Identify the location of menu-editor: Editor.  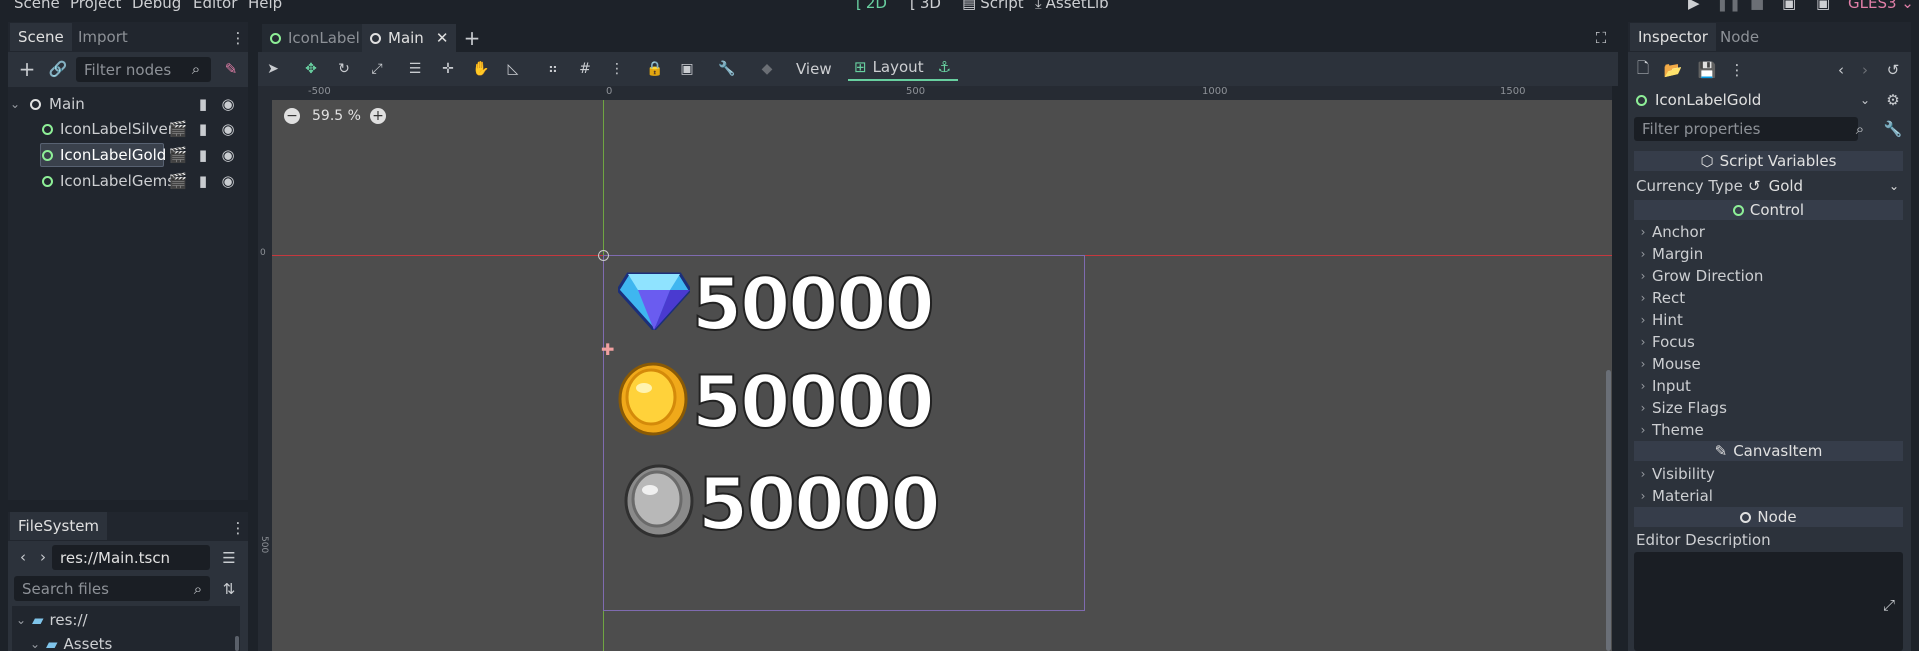
(215, 6).